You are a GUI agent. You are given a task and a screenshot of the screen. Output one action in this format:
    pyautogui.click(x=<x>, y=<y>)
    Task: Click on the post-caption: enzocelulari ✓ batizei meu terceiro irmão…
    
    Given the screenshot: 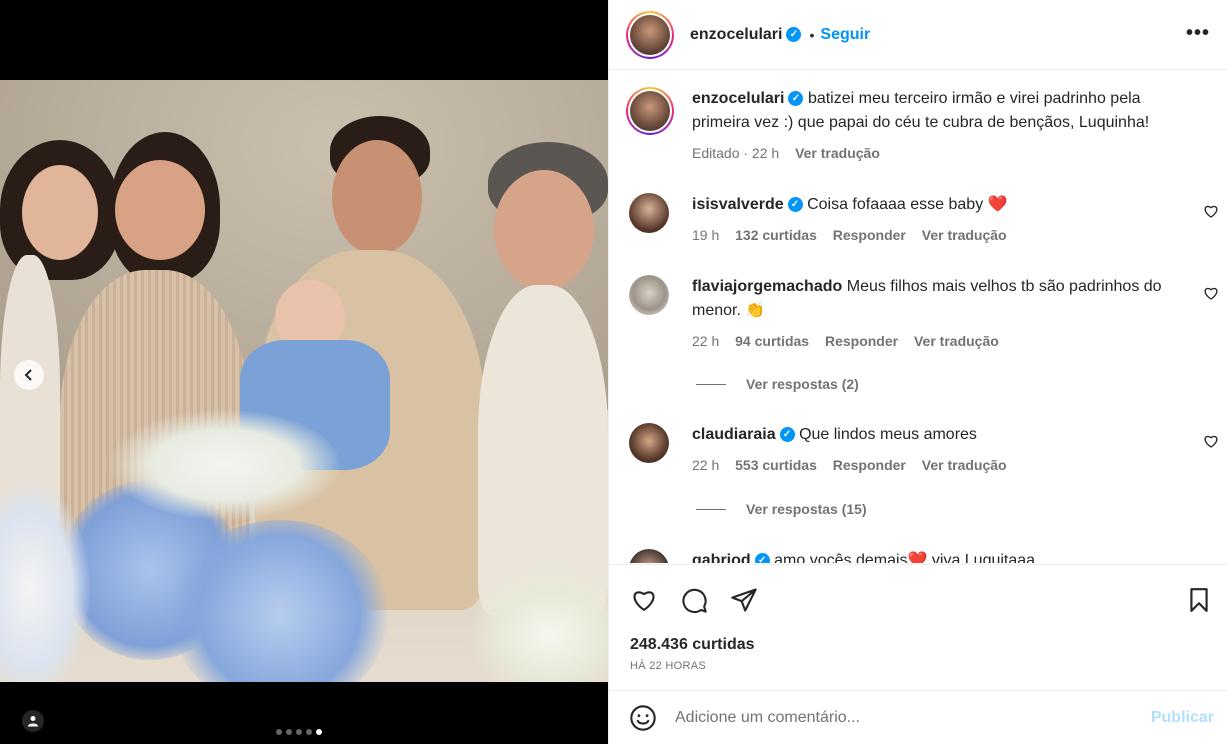 What is the action you would take?
    pyautogui.click(x=921, y=126)
    